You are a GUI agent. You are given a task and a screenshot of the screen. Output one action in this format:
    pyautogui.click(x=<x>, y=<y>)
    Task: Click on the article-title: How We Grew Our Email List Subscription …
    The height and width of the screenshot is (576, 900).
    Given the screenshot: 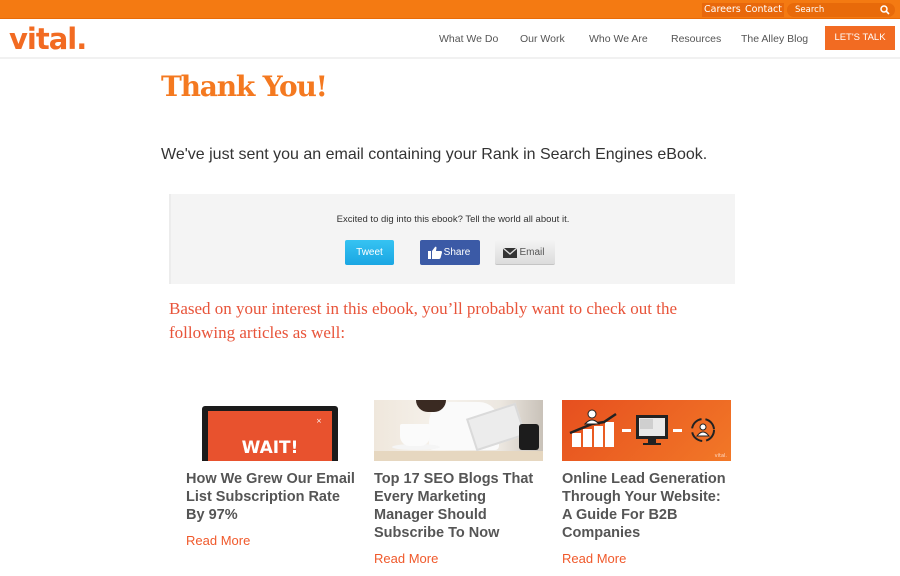 What is the action you would take?
    pyautogui.click(x=272, y=497)
    